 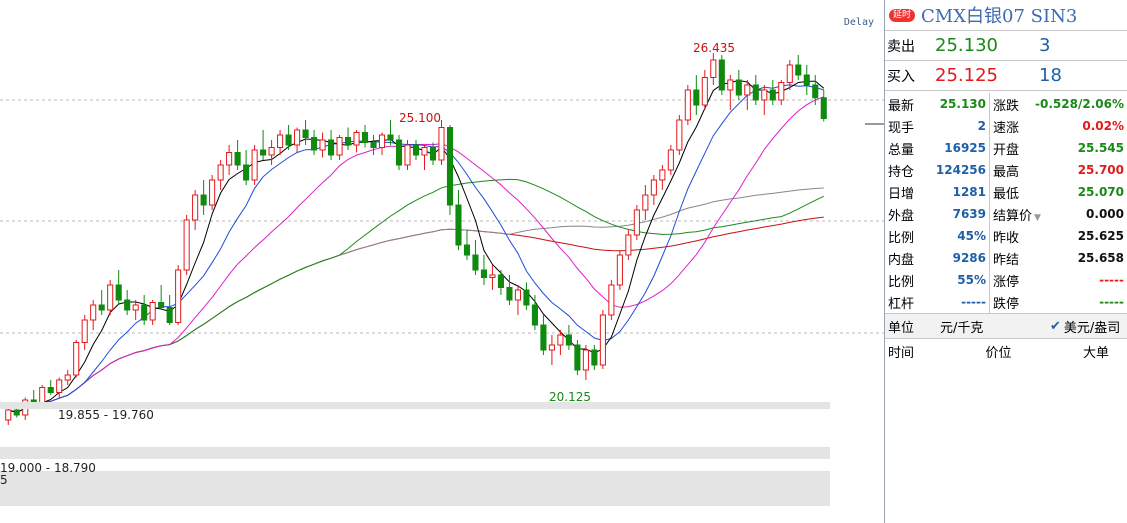 What do you see at coordinates (995, 326) in the screenshot?
I see `unit-option-rmb: 元/千克` at bounding box center [995, 326].